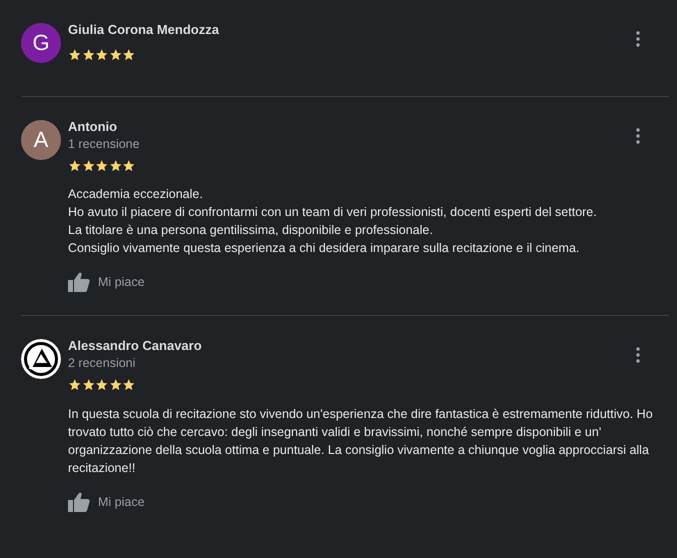 Image resolution: width=677 pixels, height=558 pixels. What do you see at coordinates (41, 359) in the screenshot?
I see `avatar-logo-icon` at bounding box center [41, 359].